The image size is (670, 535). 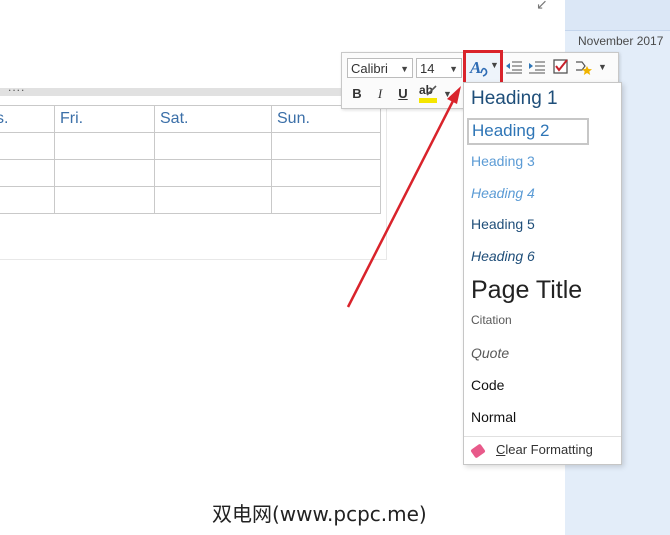 What do you see at coordinates (319, 514) in the screenshot?
I see `watermark-text: 双电网(www.pcpc.me)` at bounding box center [319, 514].